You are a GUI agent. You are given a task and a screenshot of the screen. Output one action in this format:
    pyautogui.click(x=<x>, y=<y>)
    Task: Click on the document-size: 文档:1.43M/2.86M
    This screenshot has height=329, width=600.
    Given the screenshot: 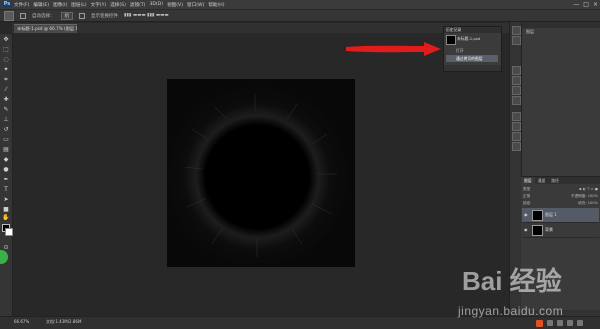 What is the action you would take?
    pyautogui.click(x=64, y=321)
    